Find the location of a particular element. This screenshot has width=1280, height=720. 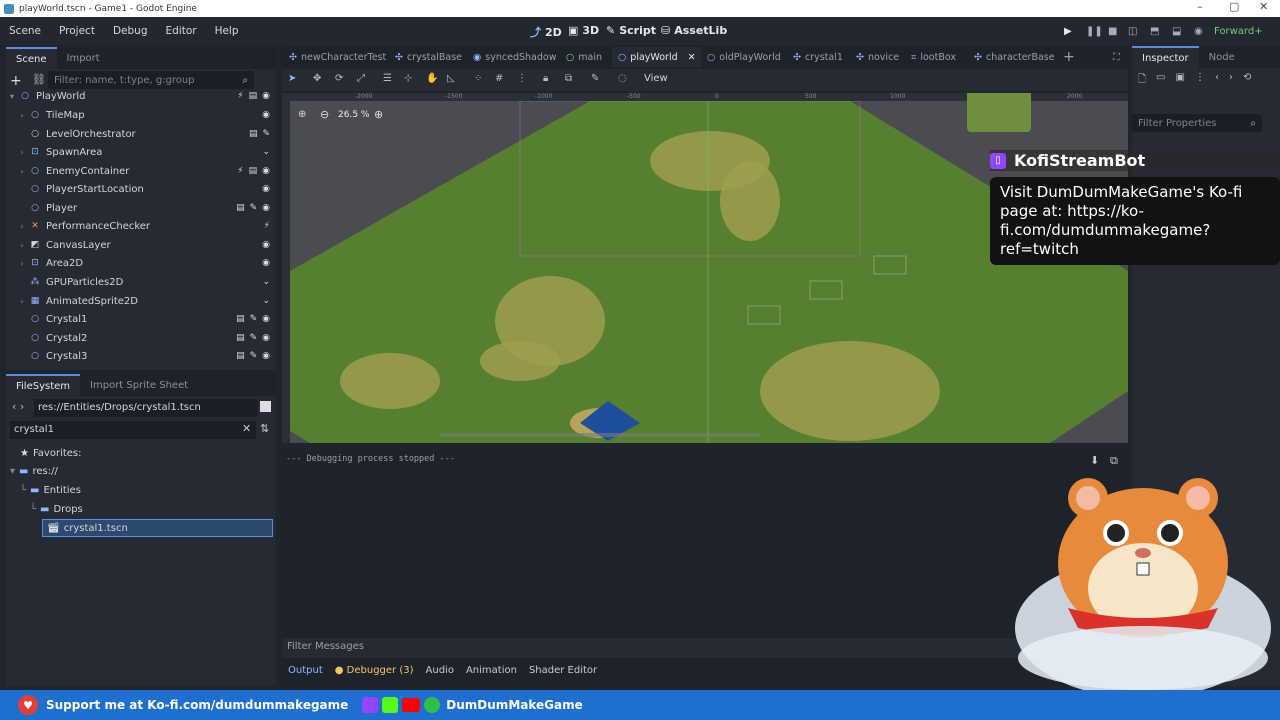

save-icon: ▣ is located at coordinates (1180, 80).